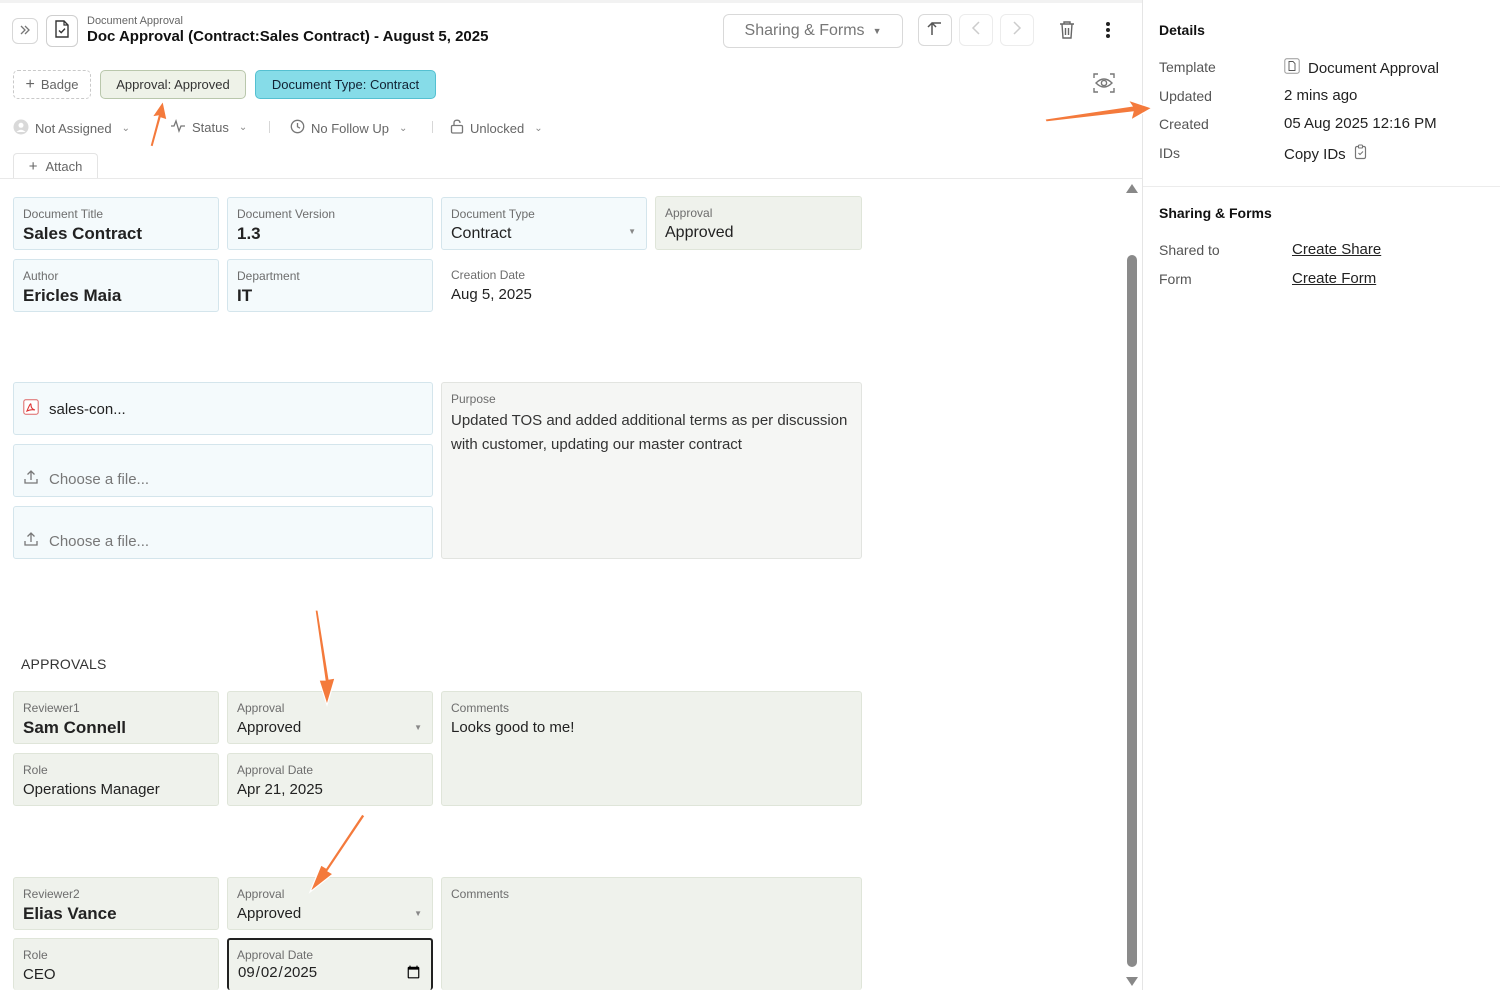  Describe the element at coordinates (481, 233) in the screenshot. I see `field-value: Contract` at that location.